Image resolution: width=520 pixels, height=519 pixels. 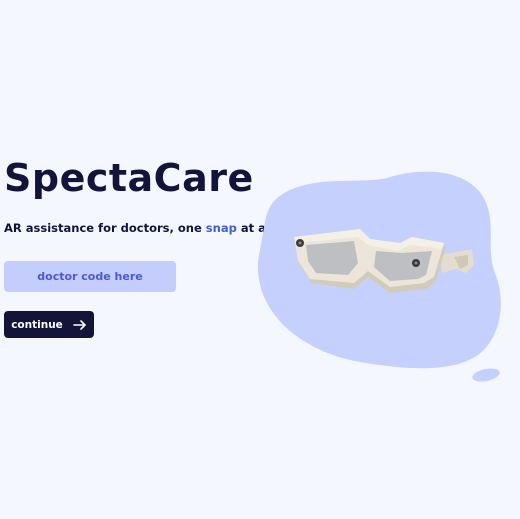 What do you see at coordinates (105, 228) in the screenshot?
I see `tagline-text: AR assistance for doctors, one` at bounding box center [105, 228].